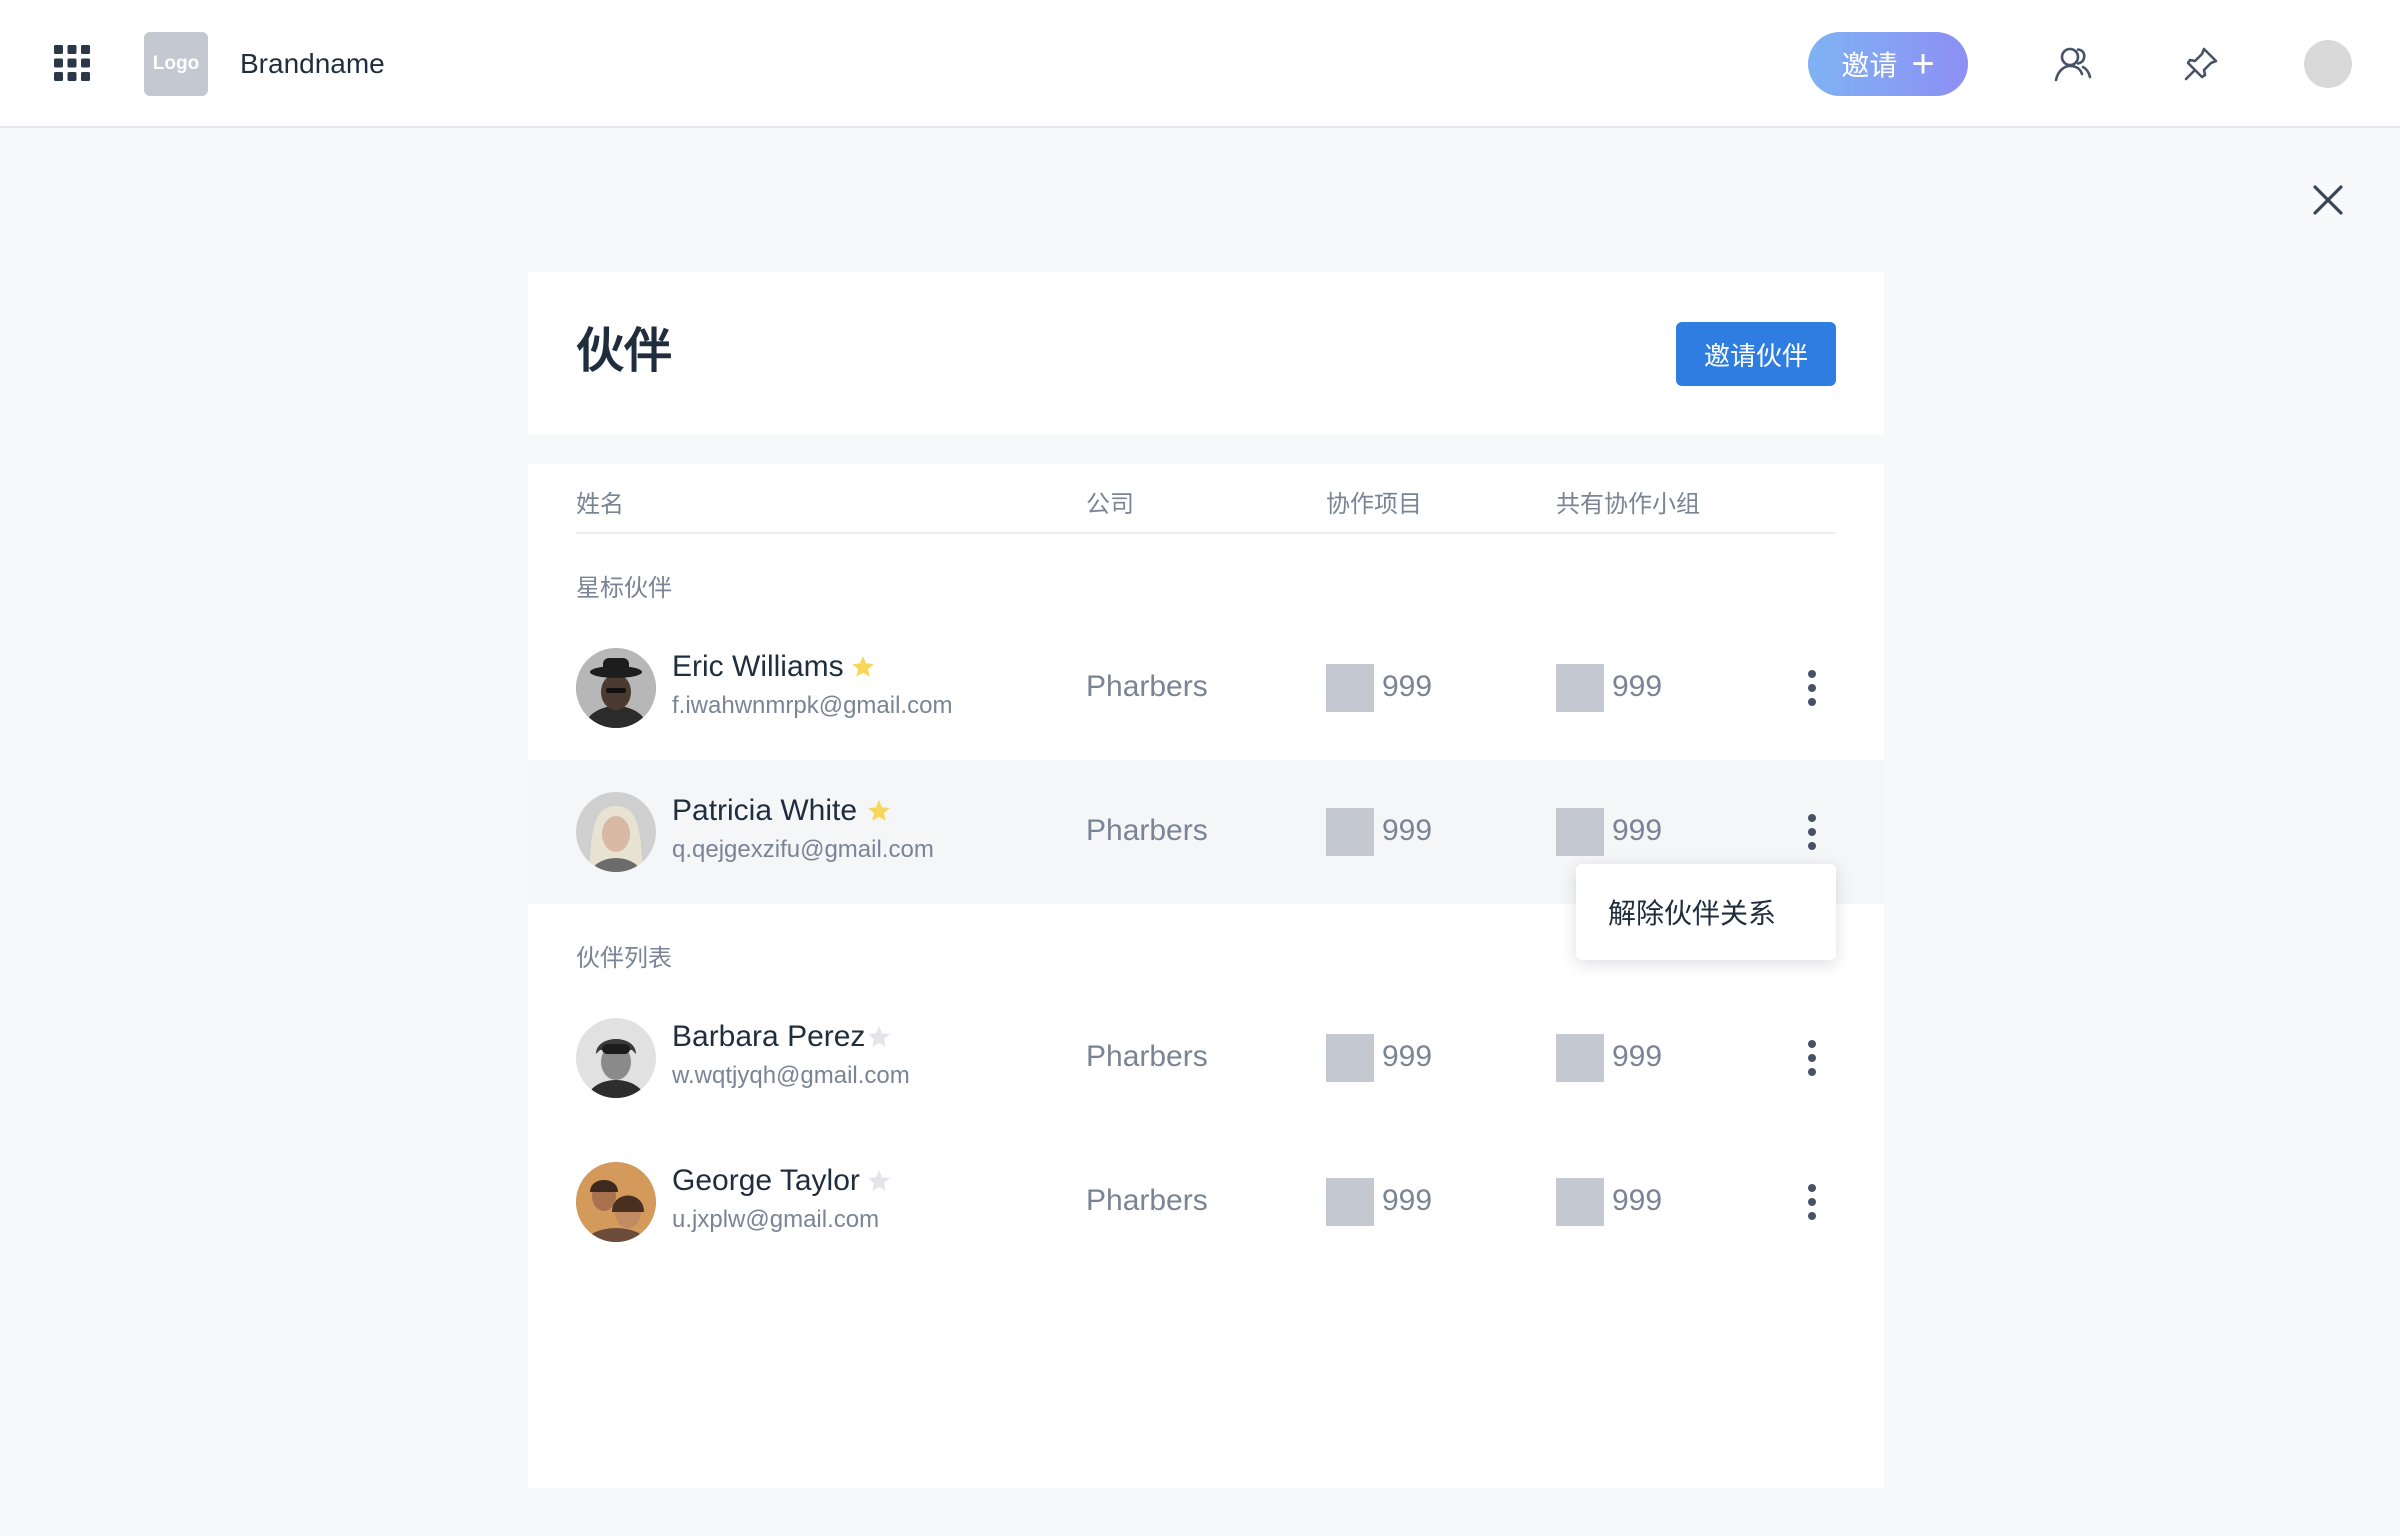 This screenshot has height=1536, width=2400. Describe the element at coordinates (1869, 65) in the screenshot. I see `invite-button-label: 邀请` at that location.